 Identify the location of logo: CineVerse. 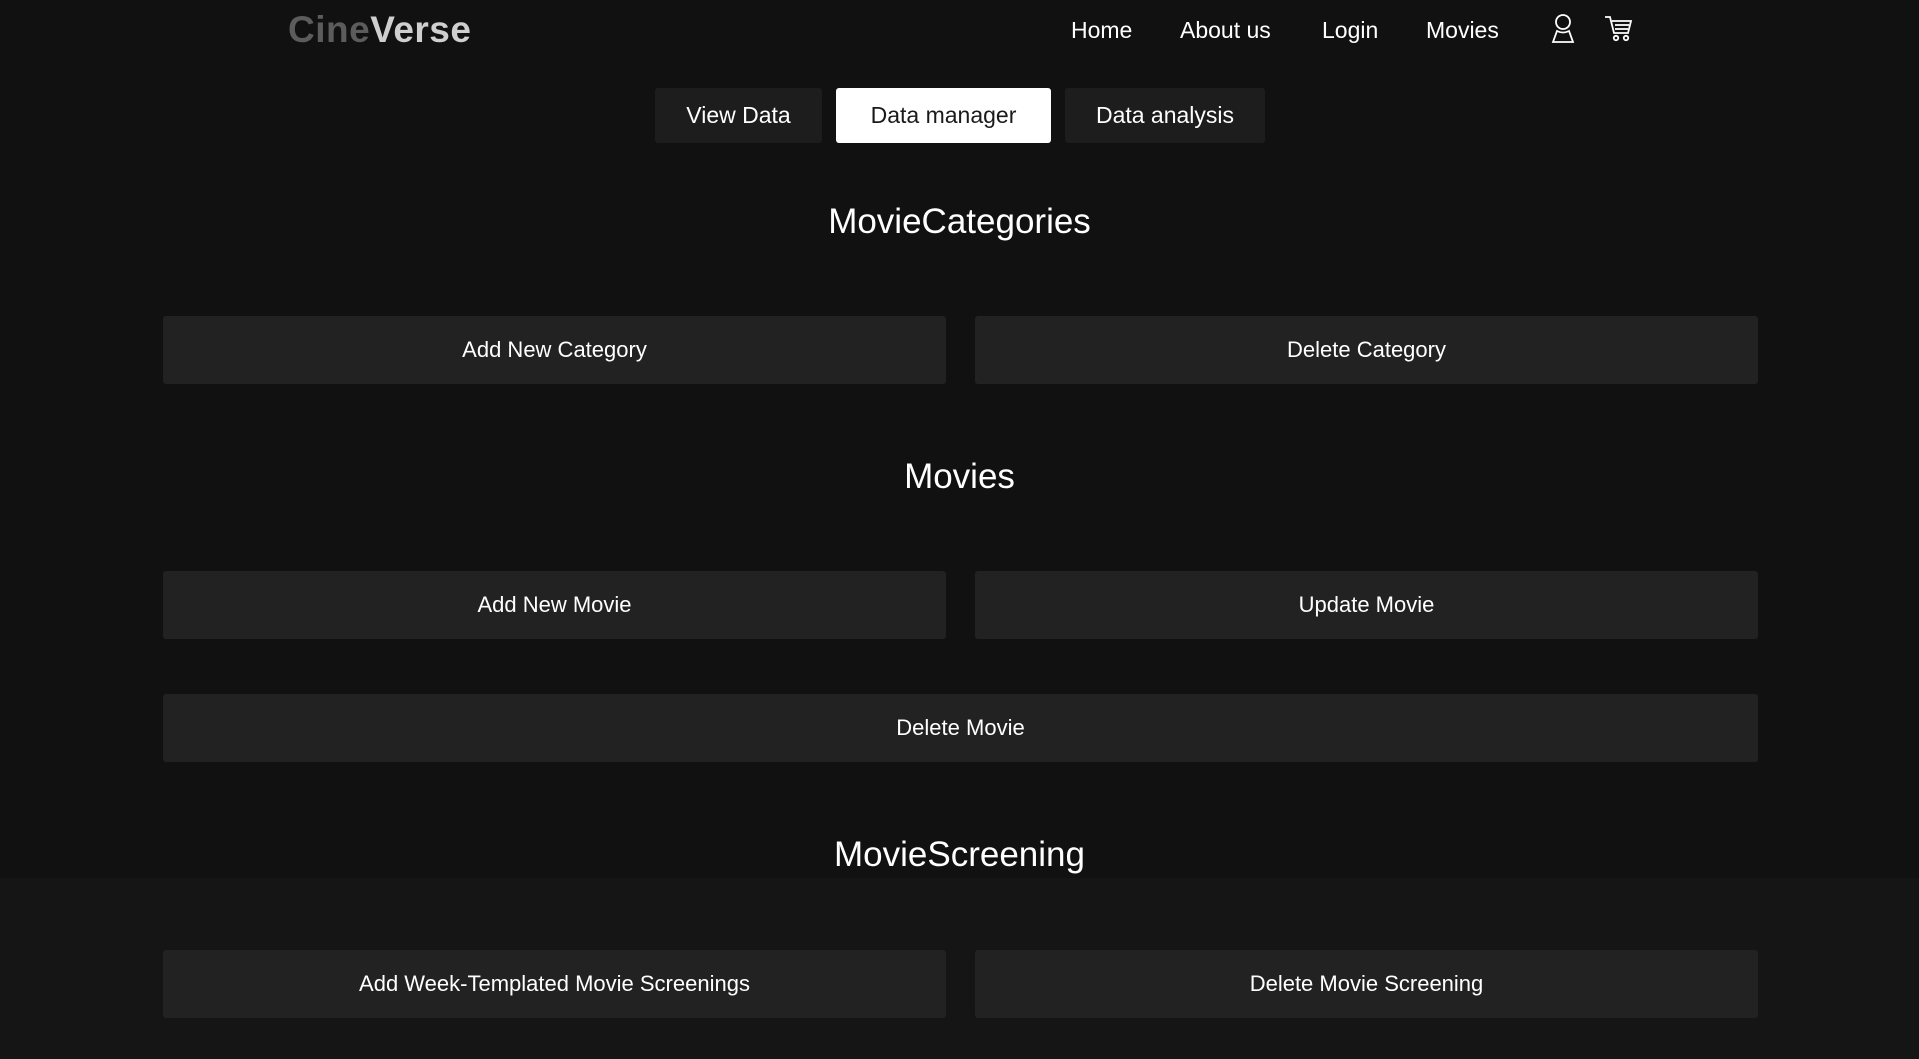
(379, 30).